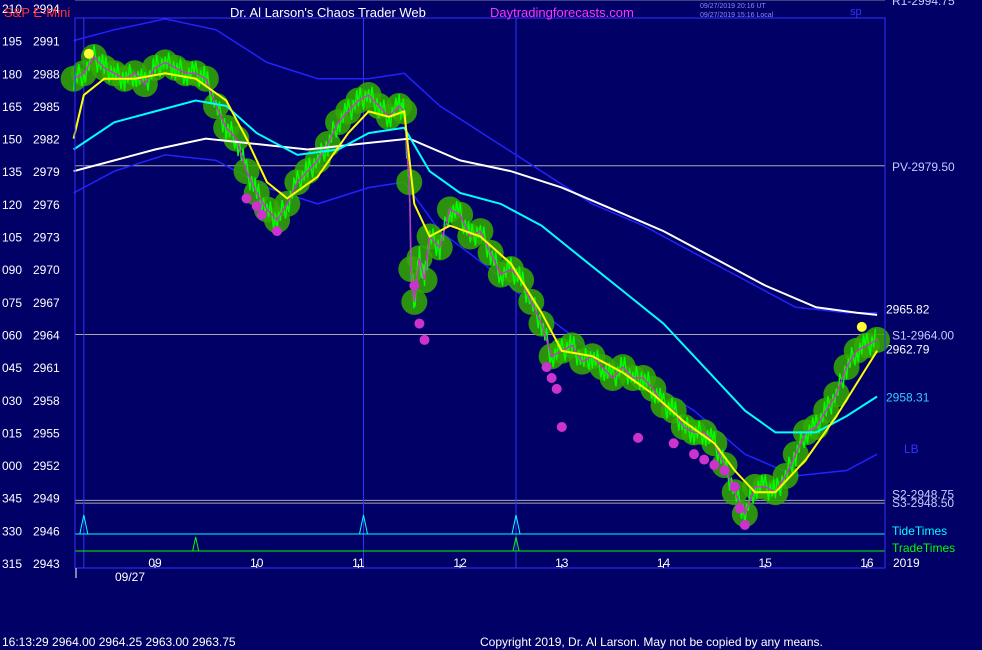  Describe the element at coordinates (908, 350) in the screenshot. I see `last-value-label: 2962.79` at that location.